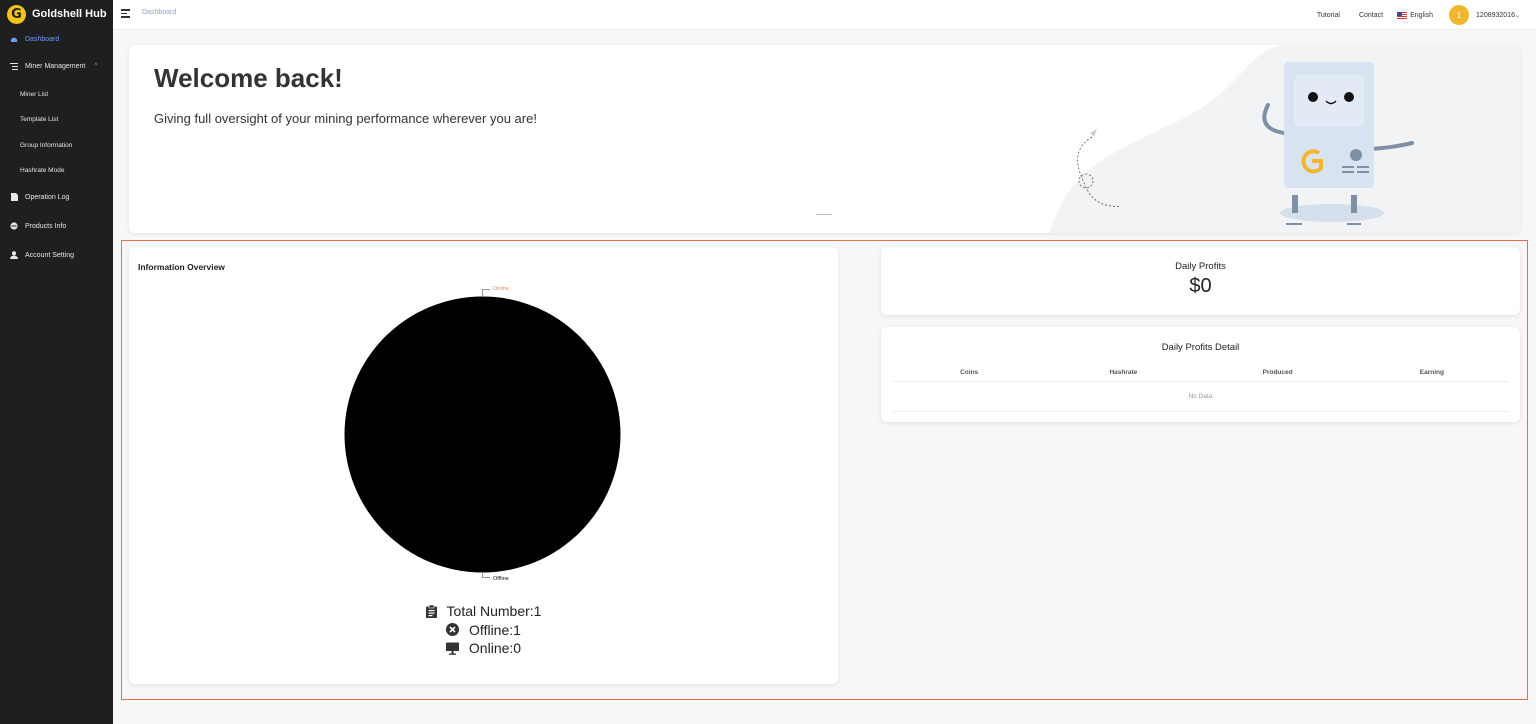 The height and width of the screenshot is (724, 1536). Describe the element at coordinates (1517, 15) in the screenshot. I see `chevron-down-icon: ⌄` at that location.